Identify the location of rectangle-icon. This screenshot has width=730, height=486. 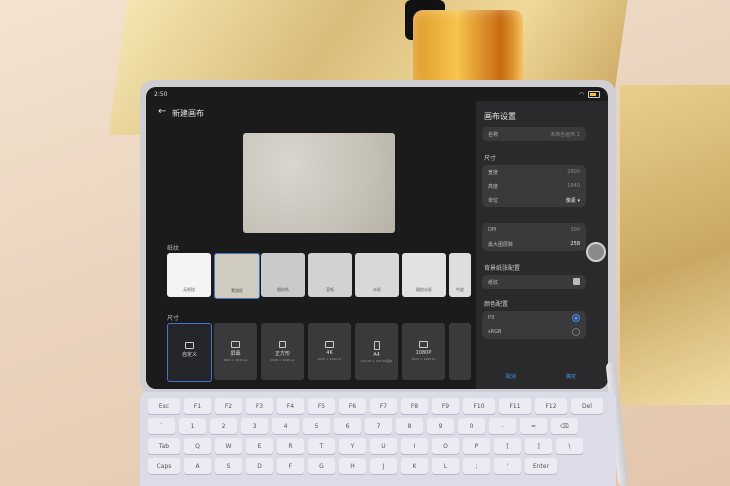
(189, 345).